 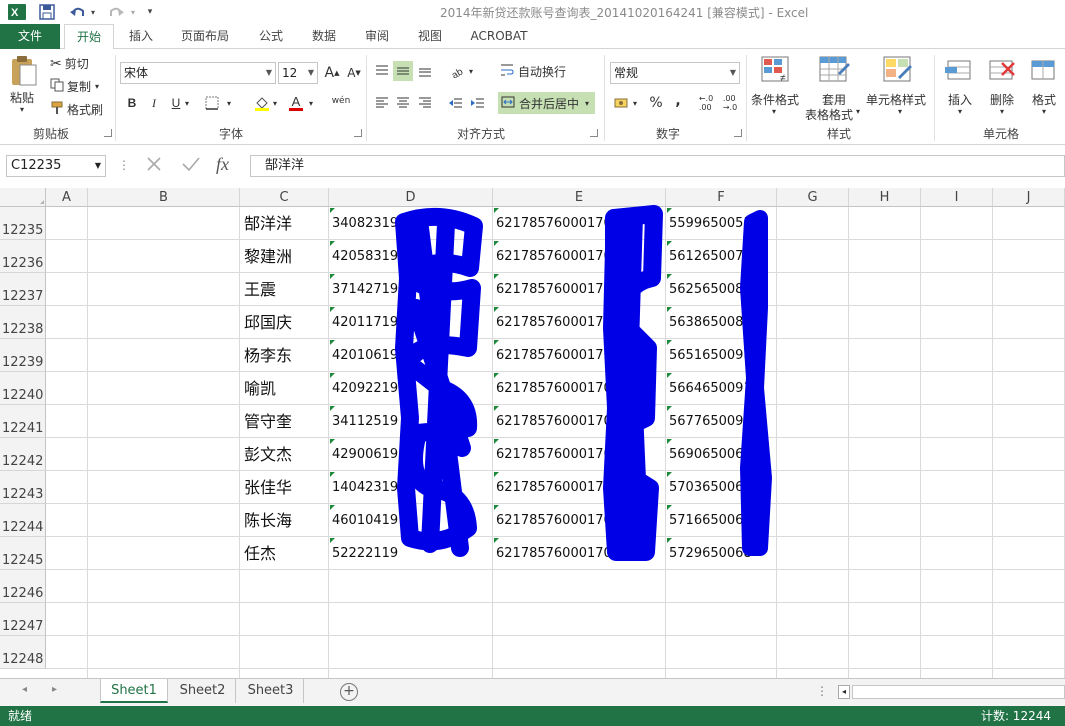 What do you see at coordinates (156, 166) in the screenshot?
I see `cancel-icon` at bounding box center [156, 166].